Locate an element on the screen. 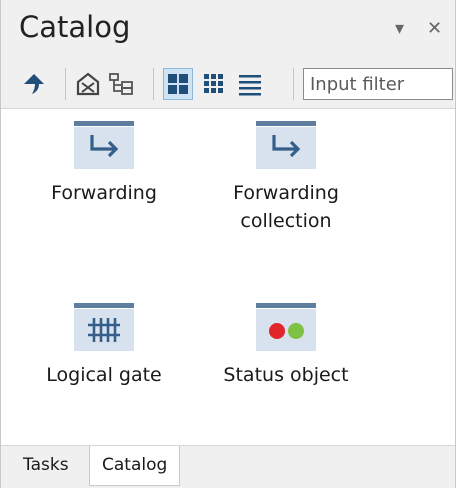  close-icon: ✕ is located at coordinates (434, 28).